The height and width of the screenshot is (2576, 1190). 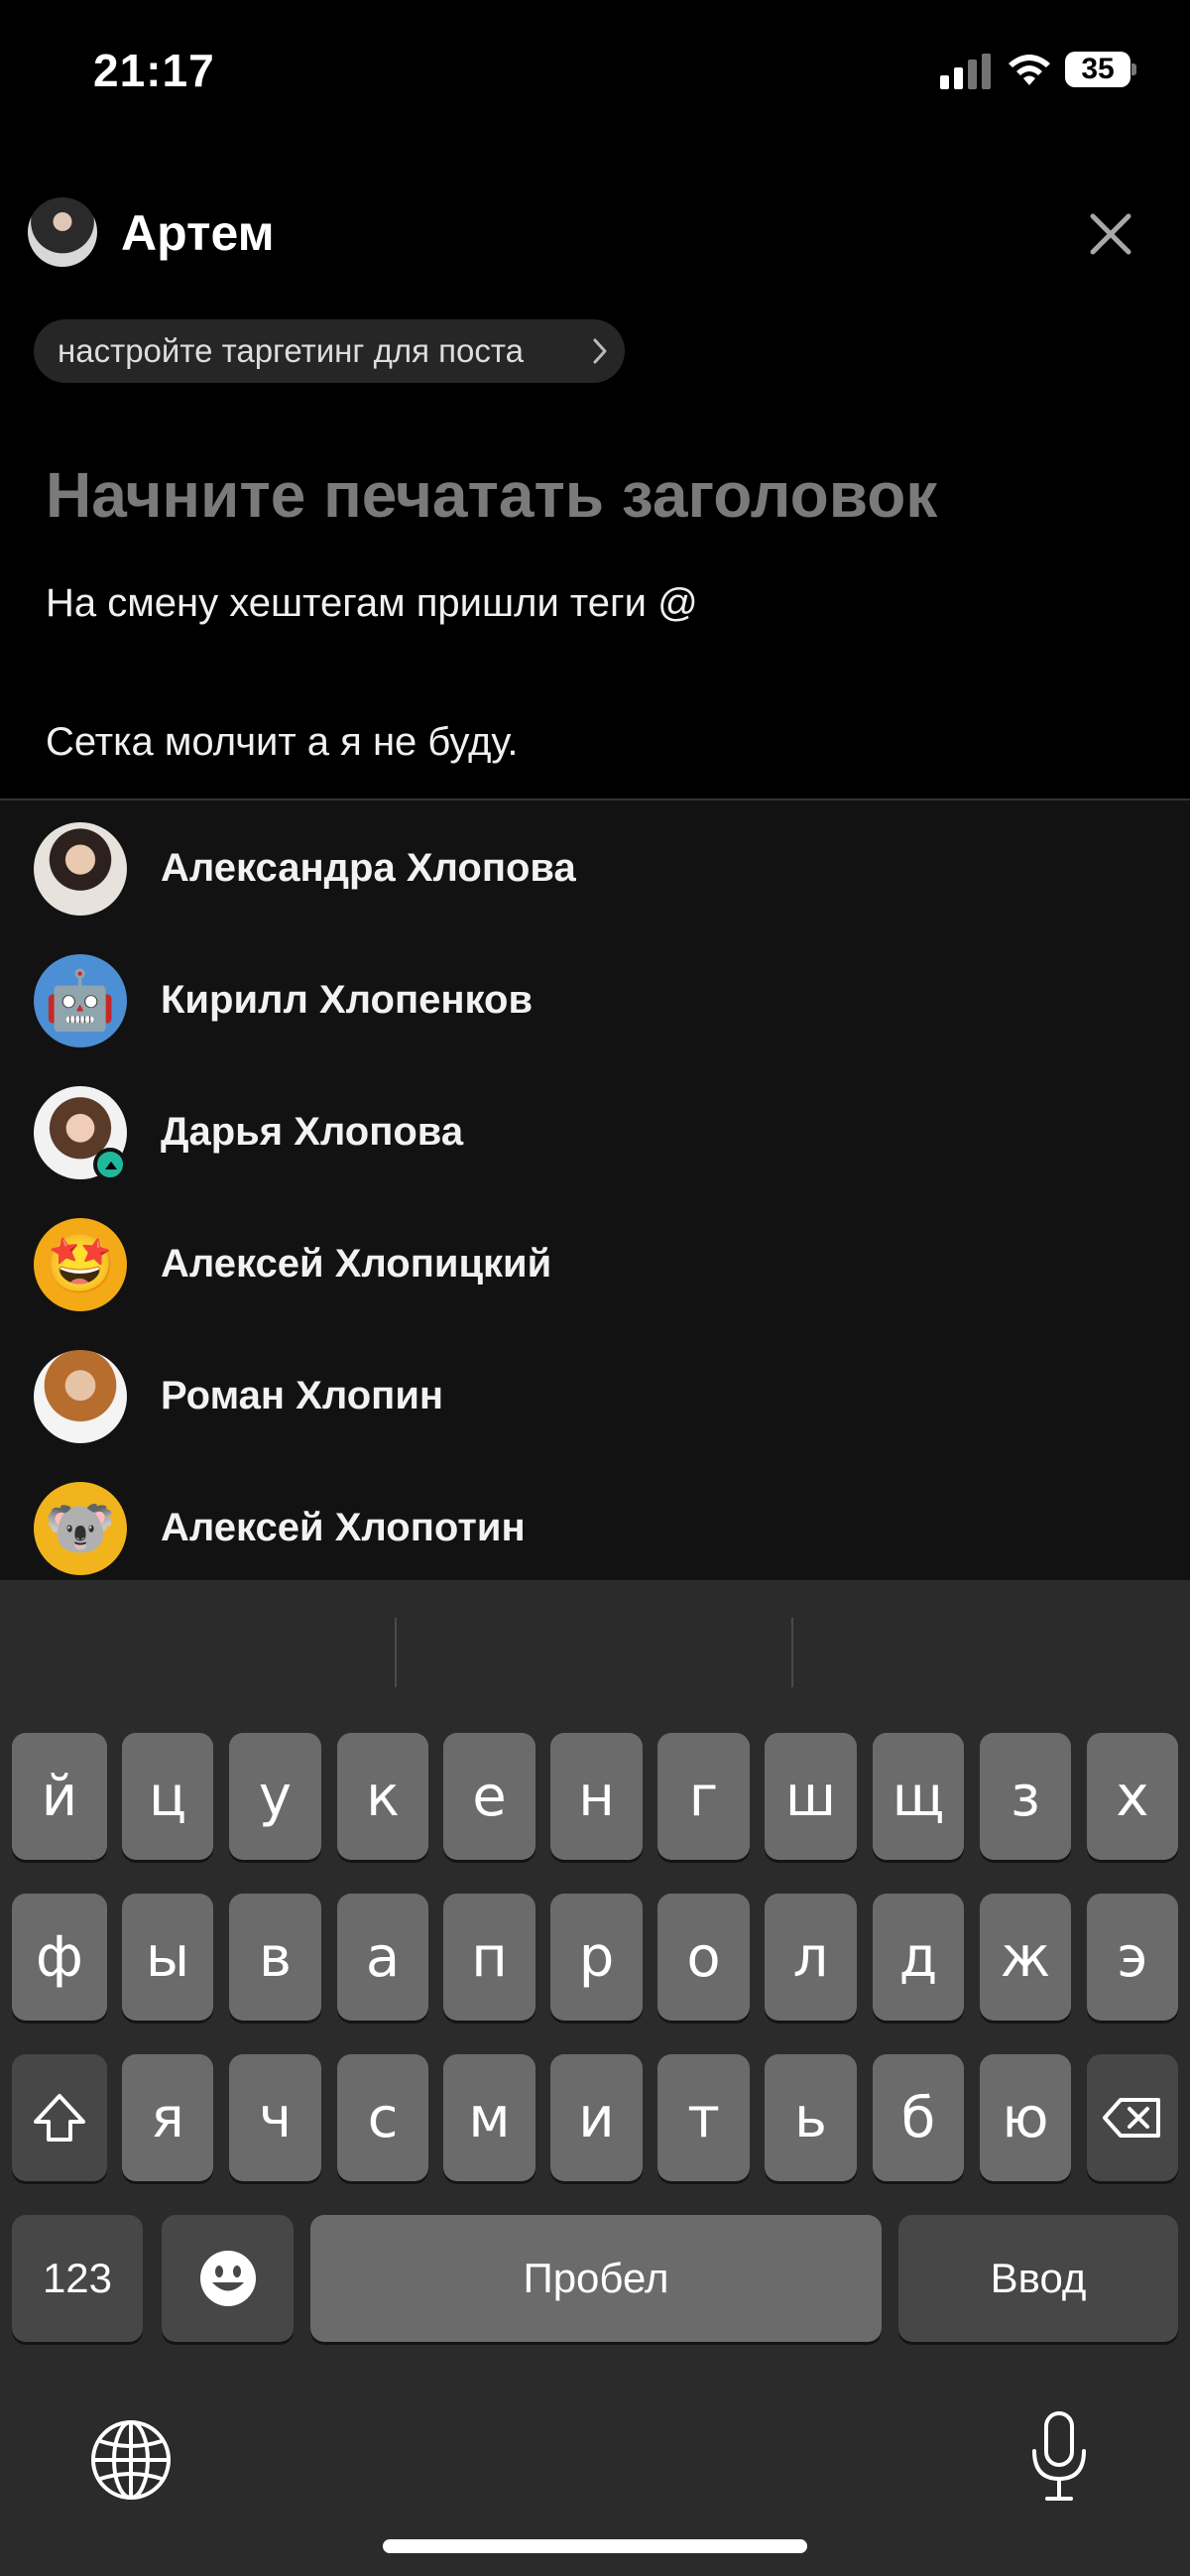 What do you see at coordinates (343, 1527) in the screenshot?
I see `mention-name: Алексей Хлопотин` at bounding box center [343, 1527].